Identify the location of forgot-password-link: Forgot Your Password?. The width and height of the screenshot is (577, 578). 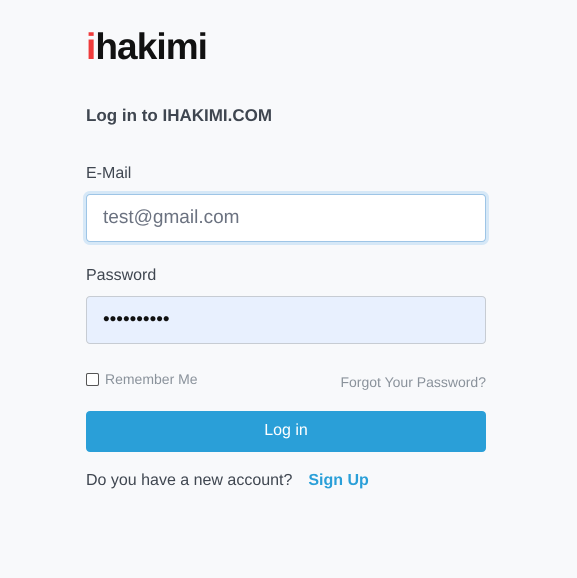
(413, 382).